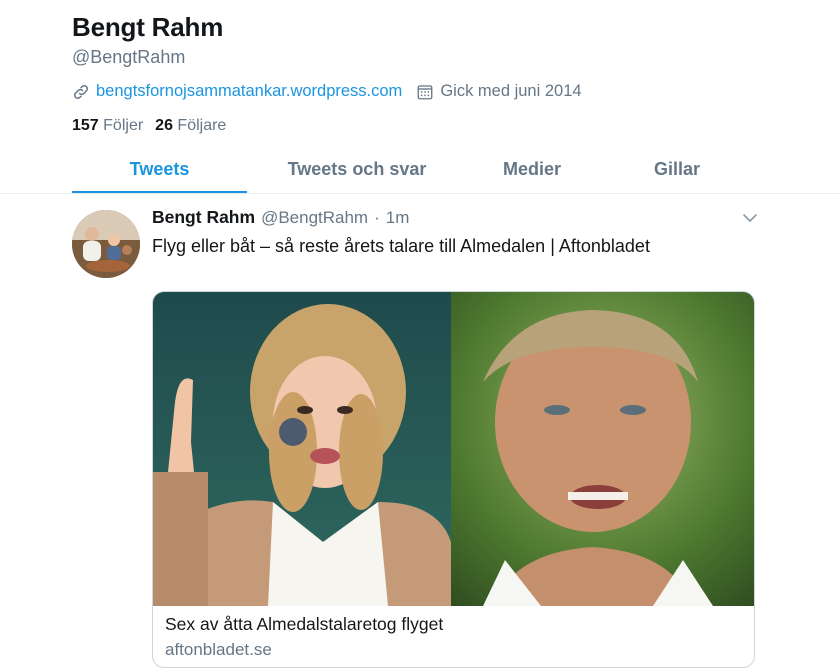  What do you see at coordinates (81, 91) in the screenshot?
I see `link-icon` at bounding box center [81, 91].